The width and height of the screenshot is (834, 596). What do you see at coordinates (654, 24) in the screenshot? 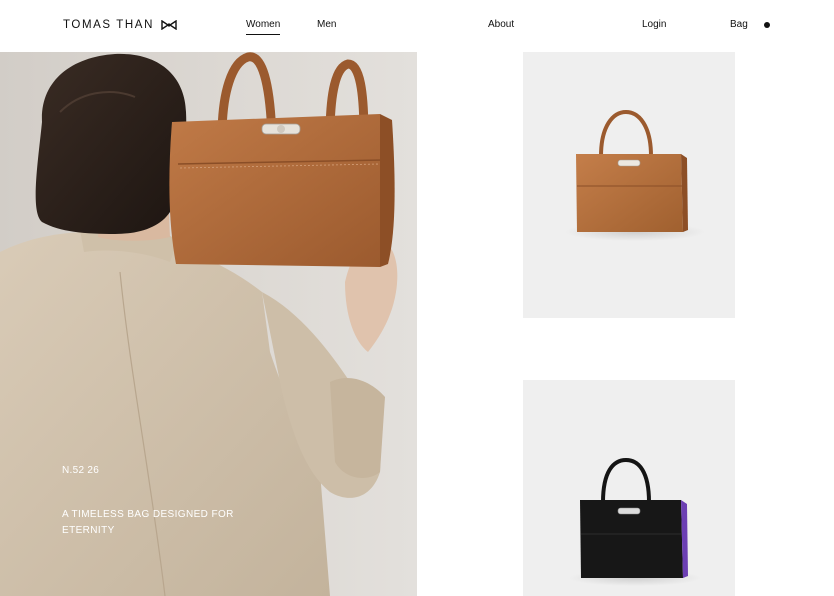
I see `nav-login: Login` at bounding box center [654, 24].